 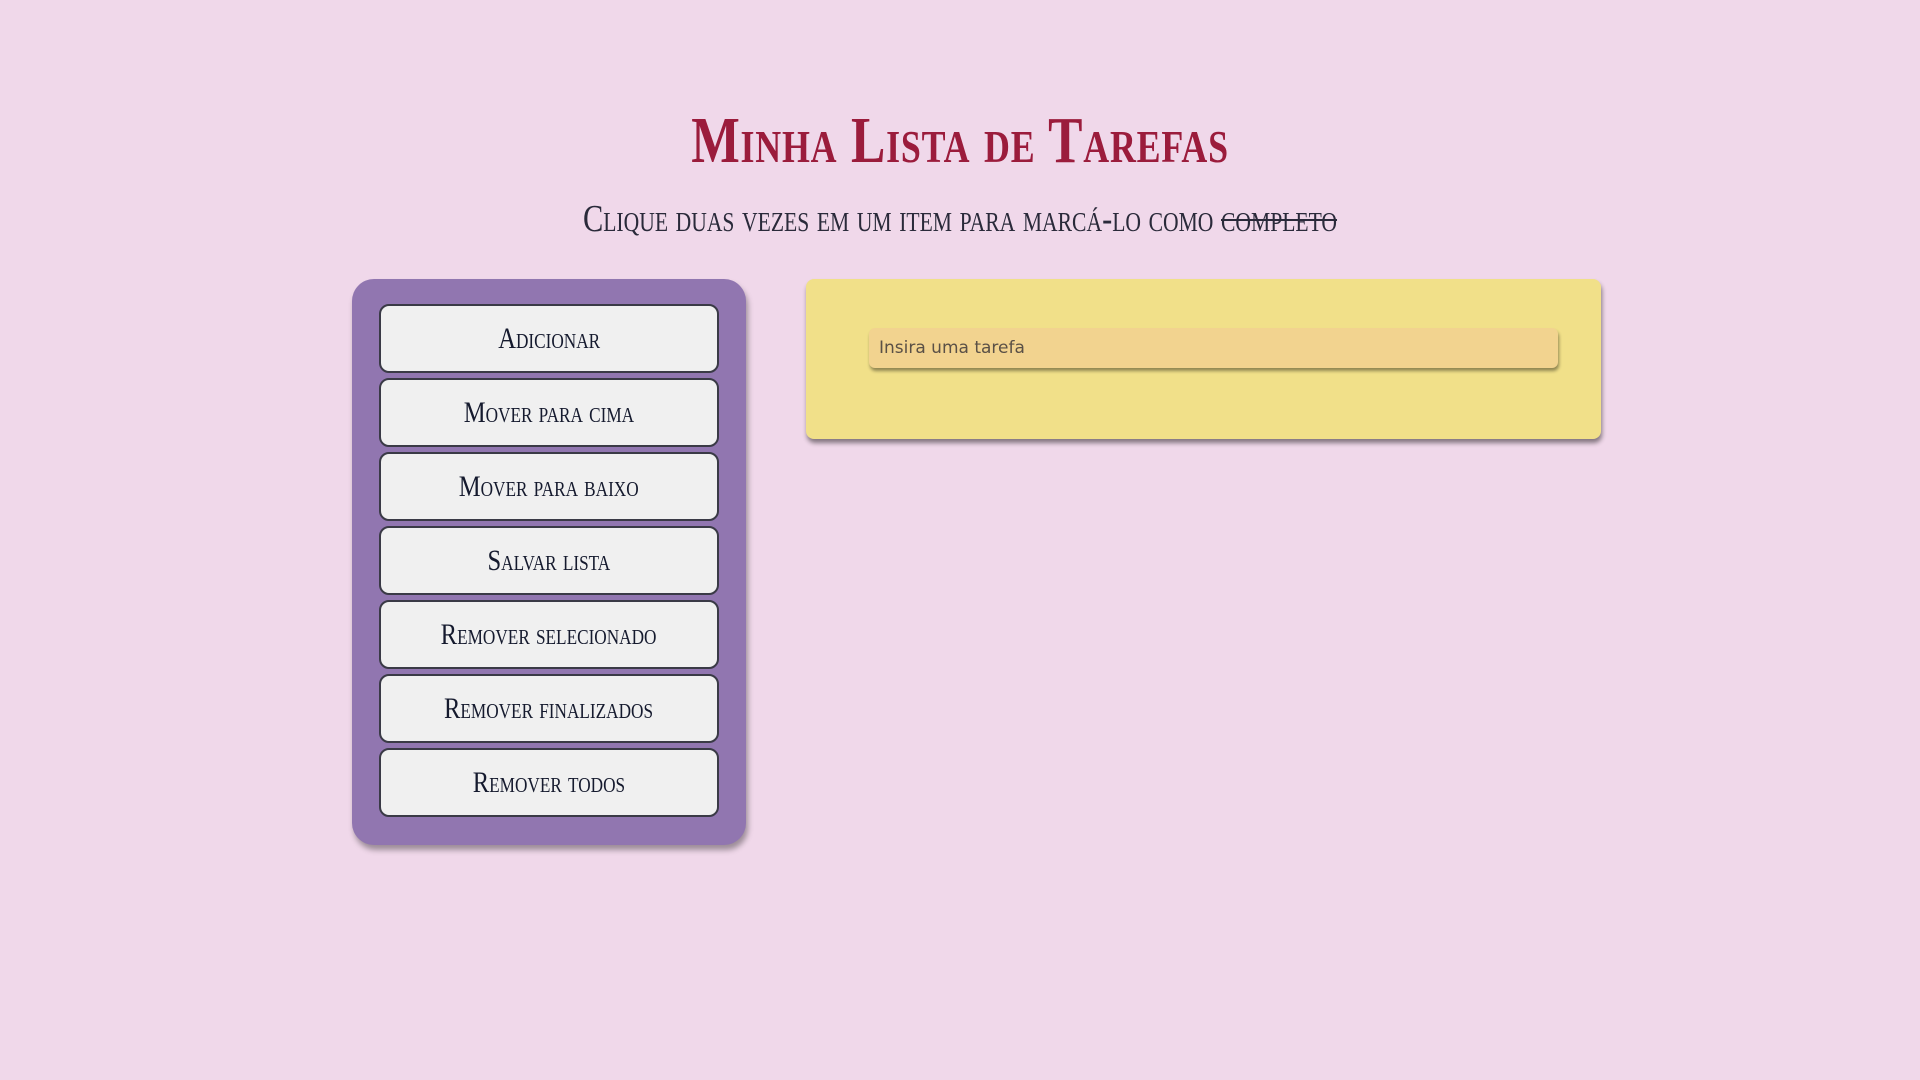 I want to click on remove-all-button-label: Remover todos, so click(x=549, y=782).